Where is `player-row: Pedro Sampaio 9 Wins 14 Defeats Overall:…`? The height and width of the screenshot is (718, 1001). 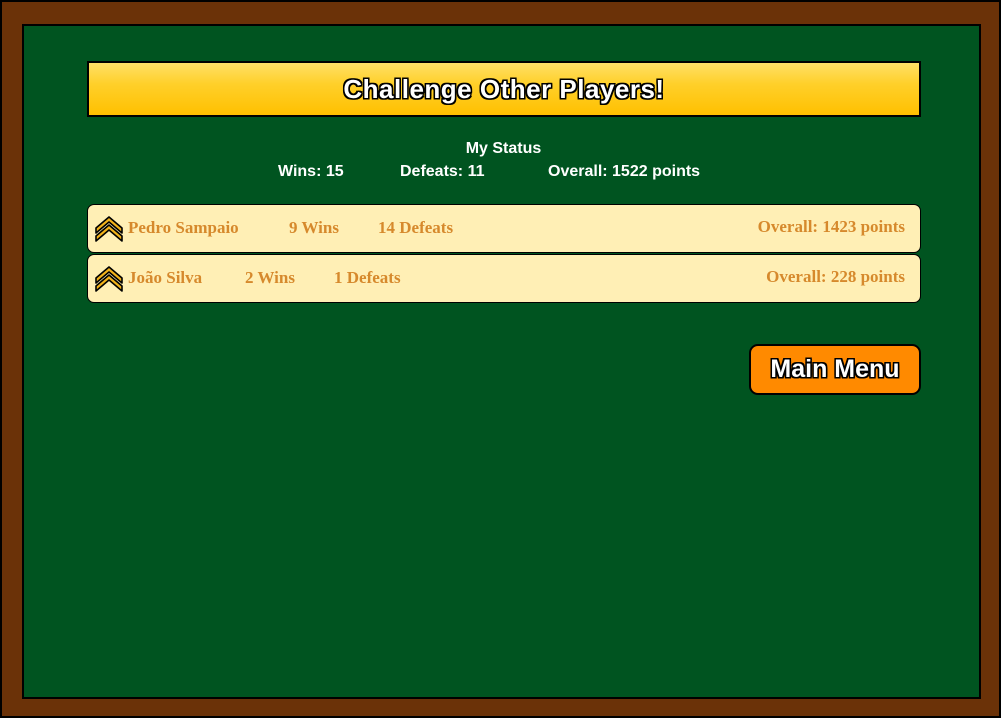
player-row: Pedro Sampaio 9 Wins 14 Defeats Overall:… is located at coordinates (504, 228).